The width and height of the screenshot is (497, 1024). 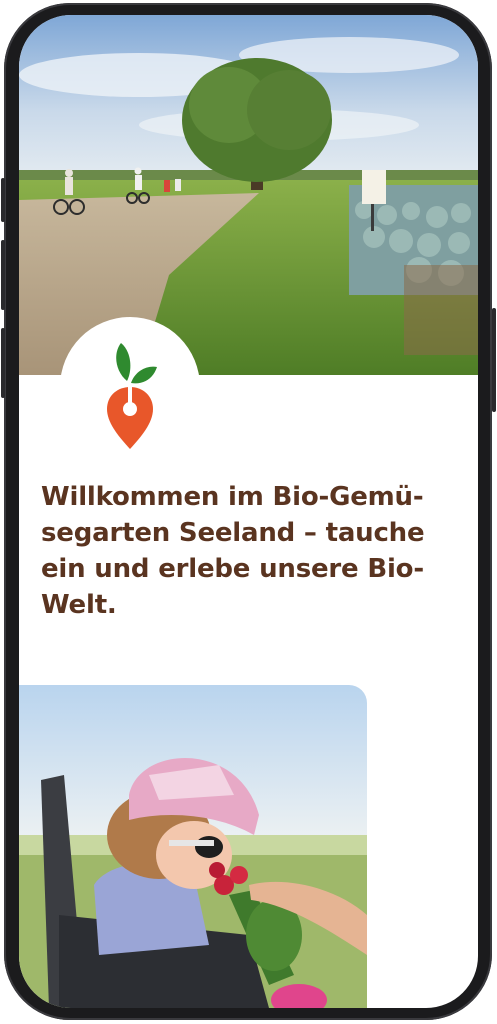 What do you see at coordinates (3, 275) in the screenshot?
I see `volume-up-button` at bounding box center [3, 275].